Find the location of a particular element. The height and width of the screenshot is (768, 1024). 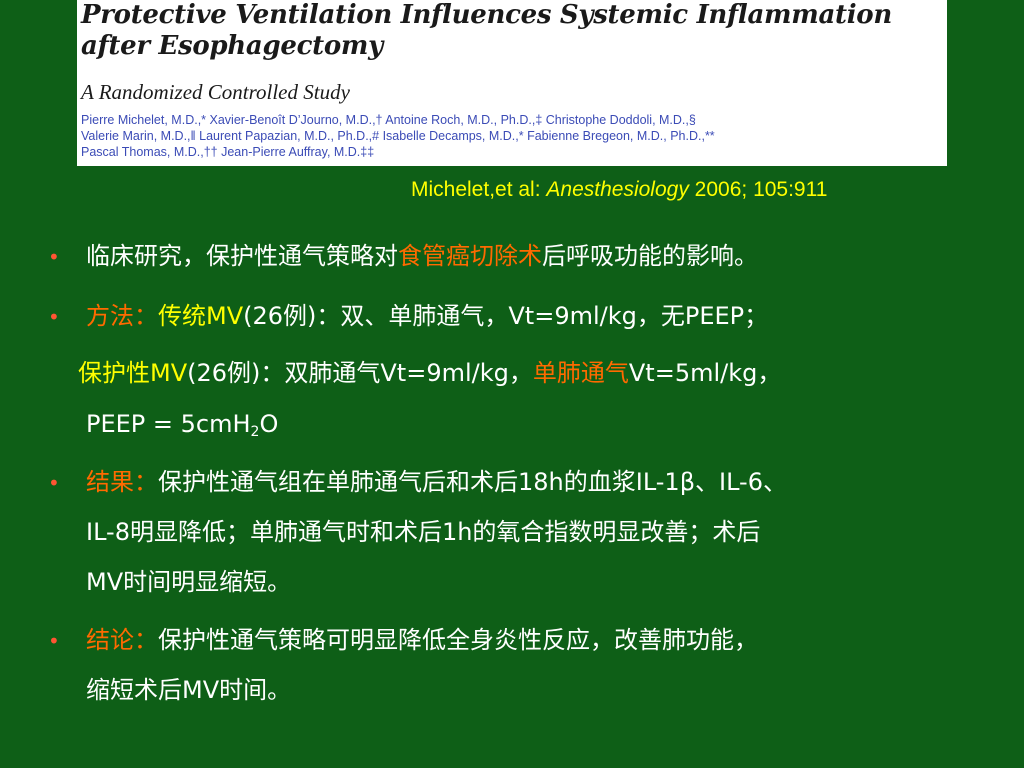

intro-highlight: 食管癌切除术 is located at coordinates (470, 256).